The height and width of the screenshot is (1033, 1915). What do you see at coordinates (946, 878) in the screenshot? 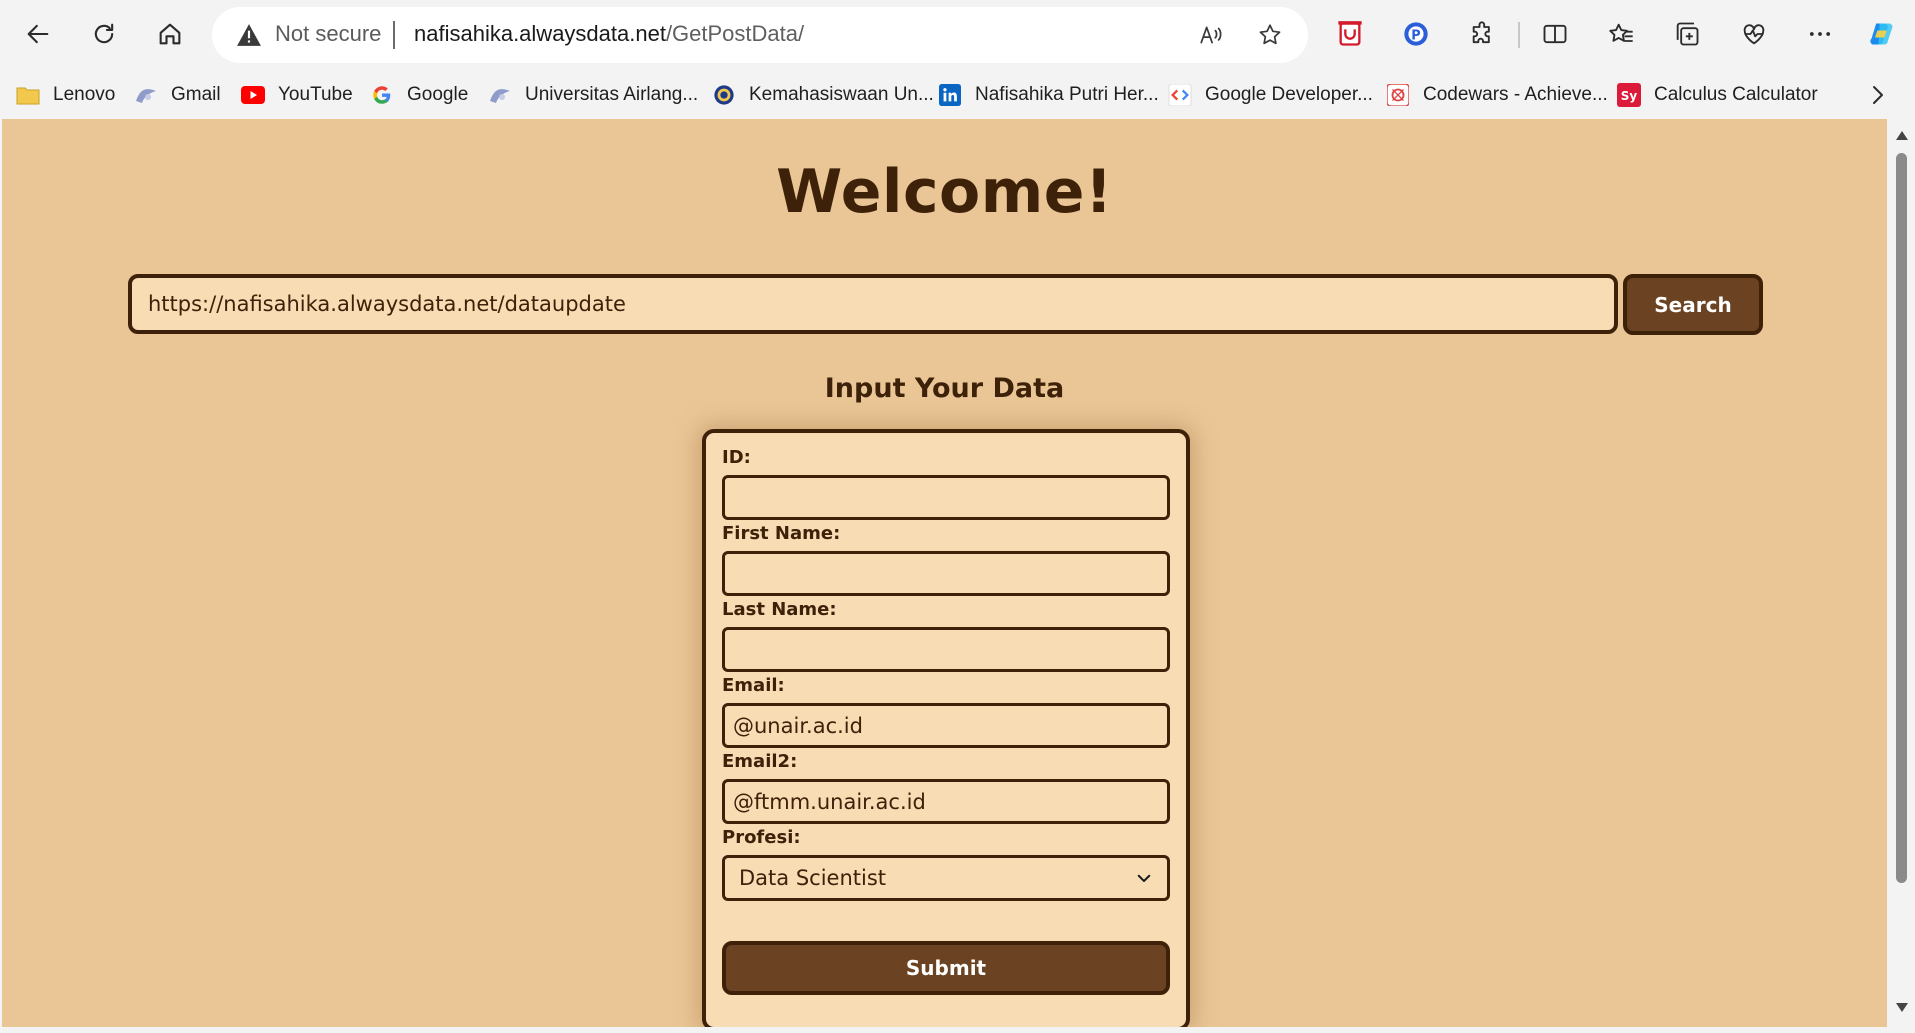
I see `profesi-select: Data Scientist` at bounding box center [946, 878].